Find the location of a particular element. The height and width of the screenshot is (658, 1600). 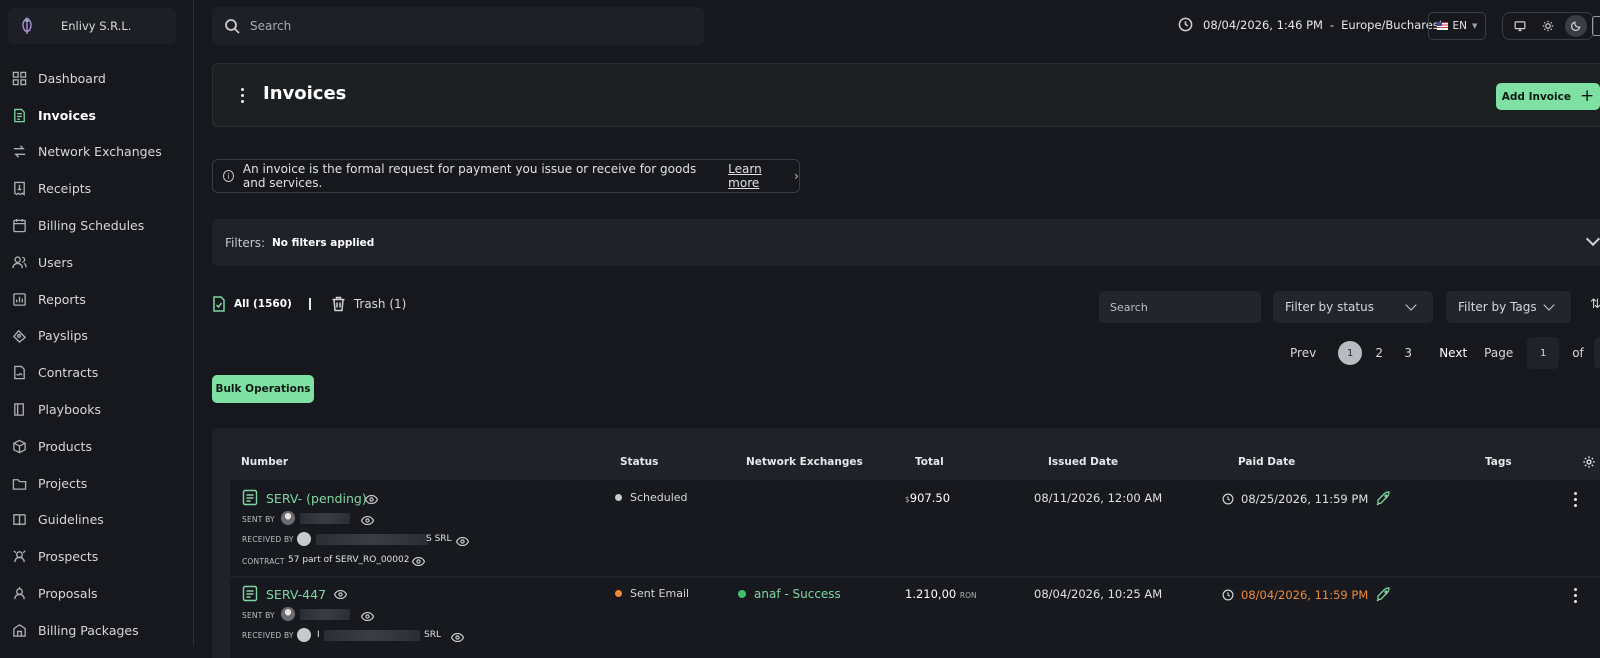

receiver-name-prefix: I is located at coordinates (318, 635).